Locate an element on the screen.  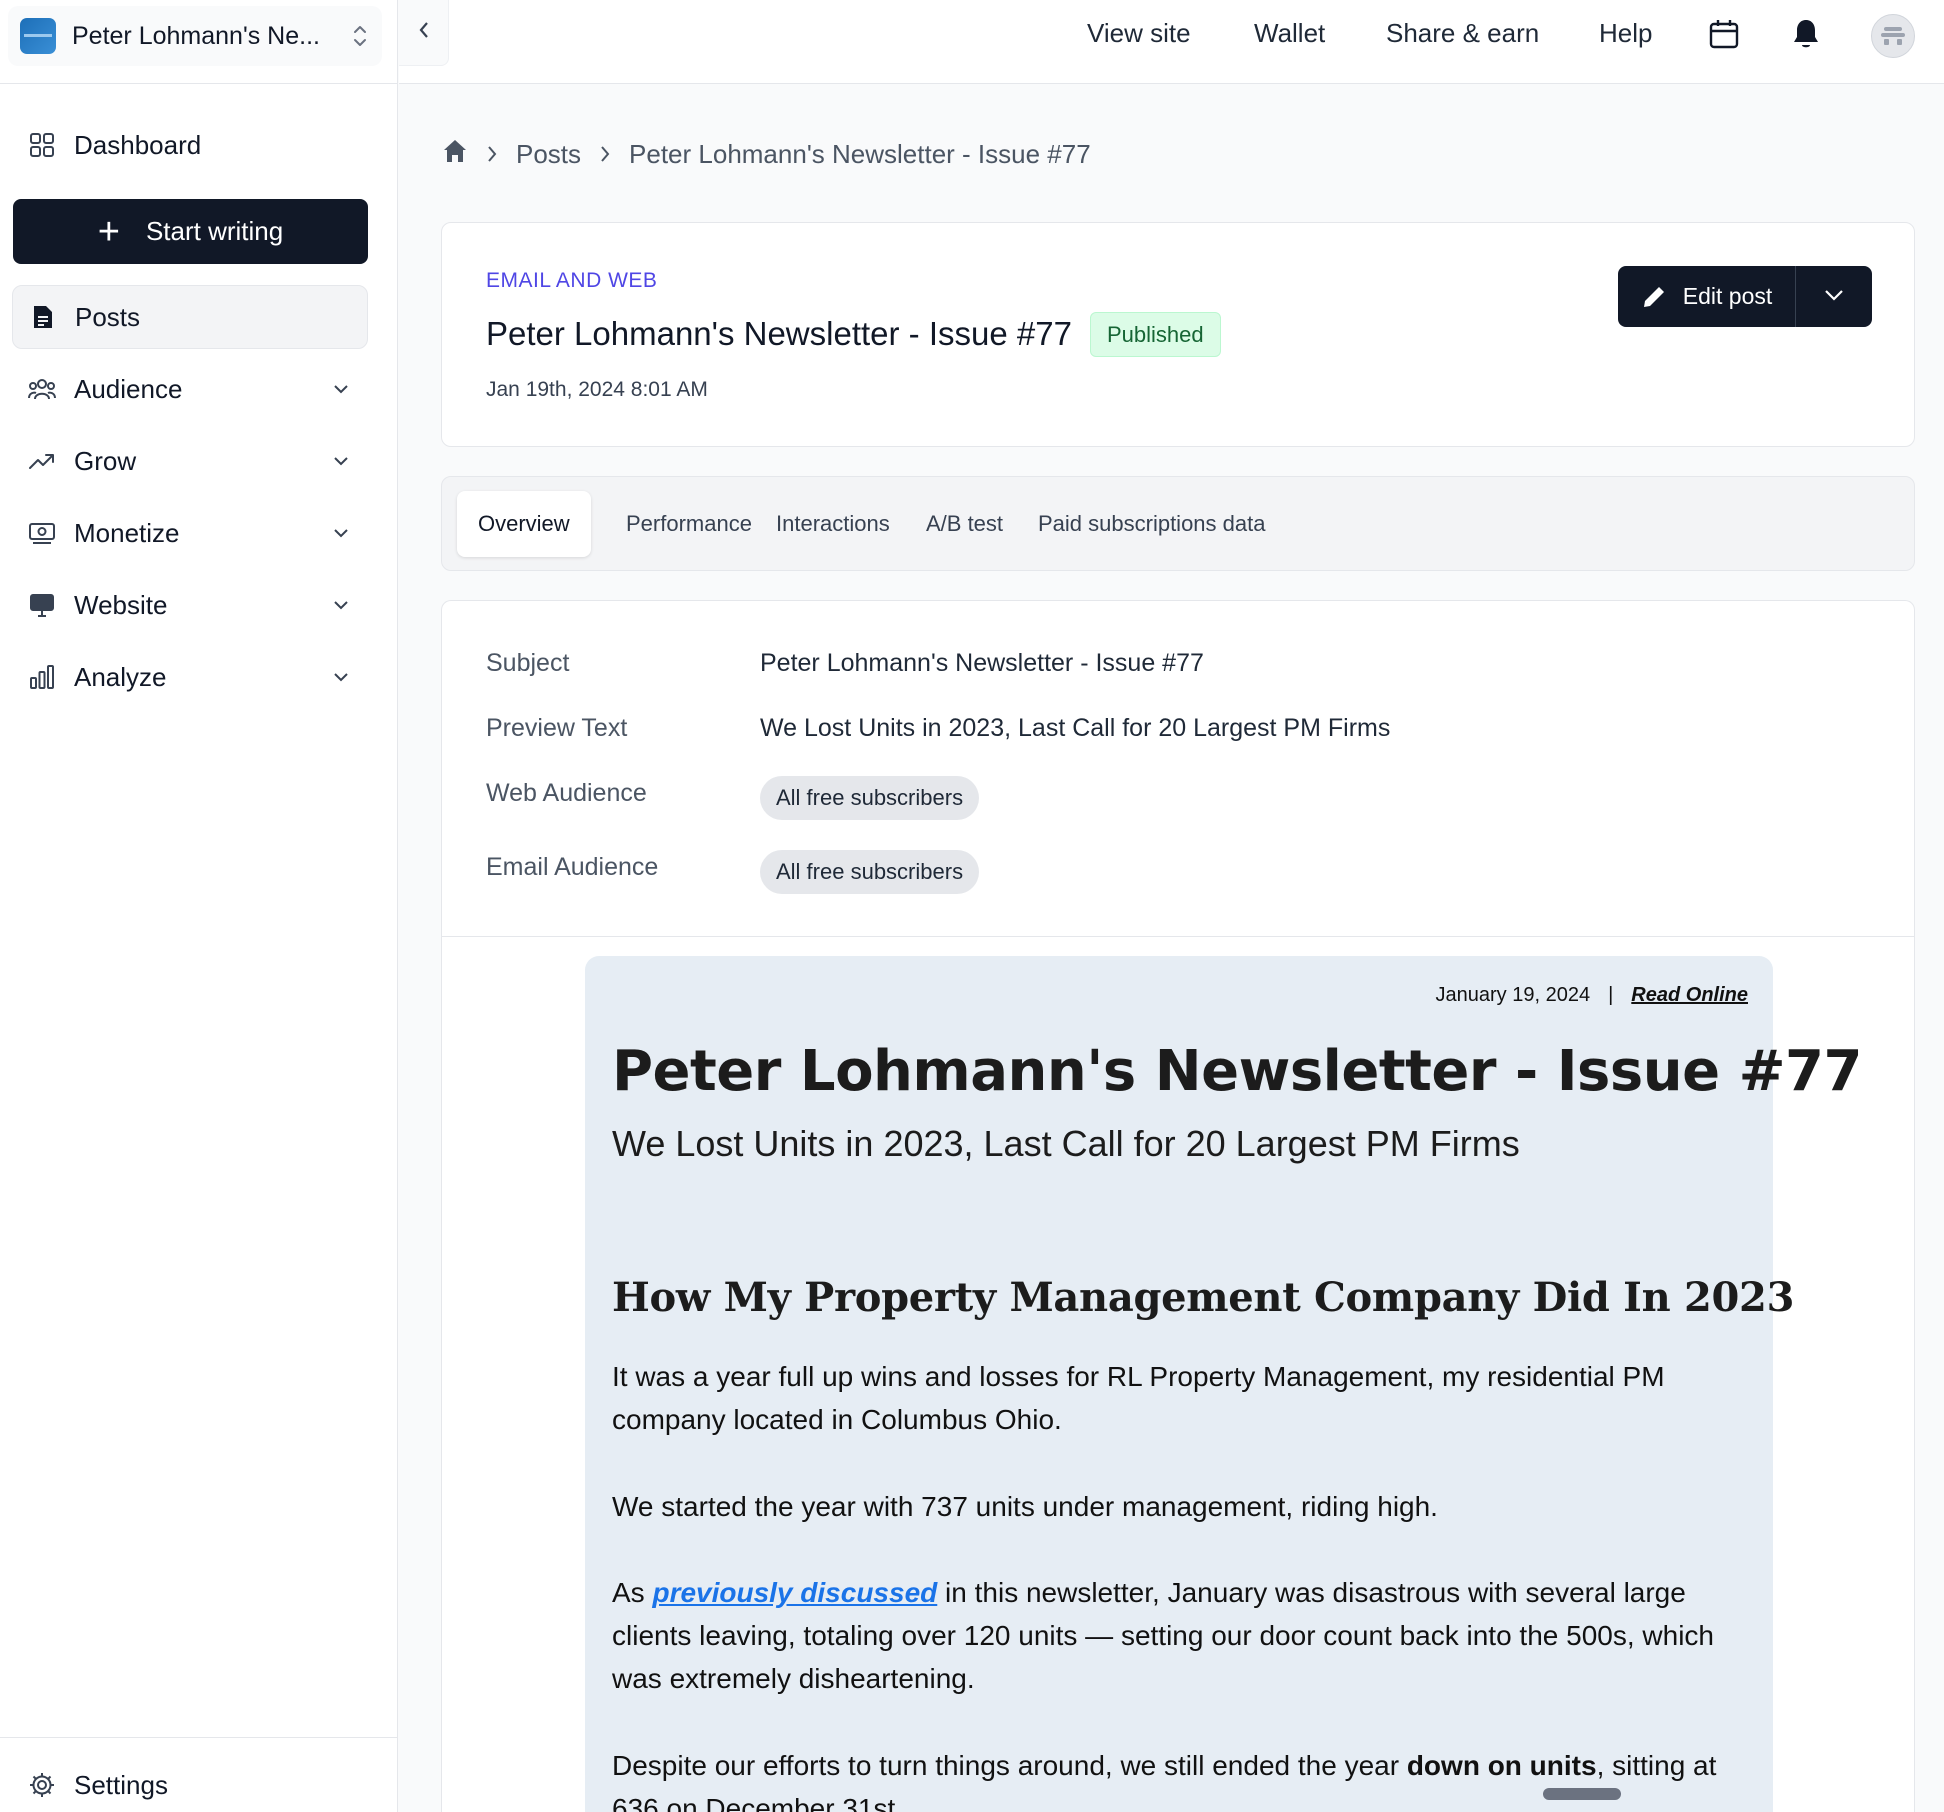
breadcrumb-current: Peter Lohmann's Newsletter - Issue #77 is located at coordinates (860, 153).